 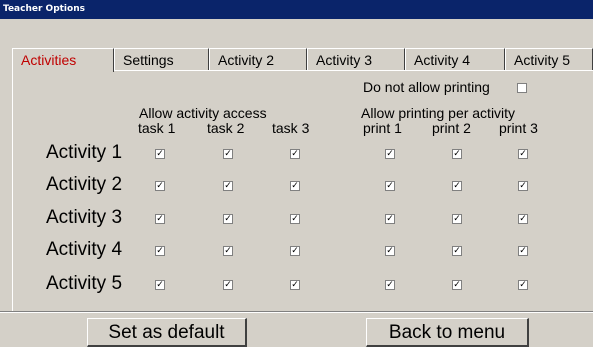 What do you see at coordinates (226, 128) in the screenshot?
I see `task-2-header: task 2` at bounding box center [226, 128].